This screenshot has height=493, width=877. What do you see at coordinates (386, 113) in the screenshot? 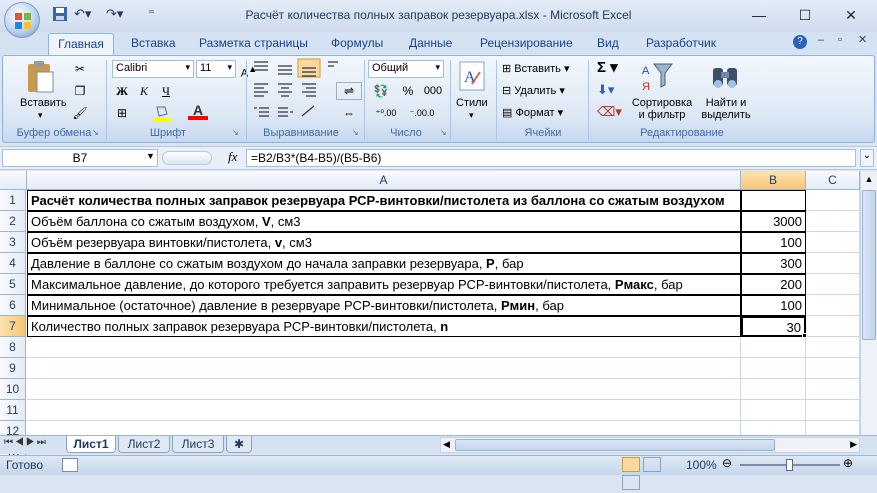
I see `increase-decimal-icon: ⁺⁰.00` at bounding box center [386, 113].